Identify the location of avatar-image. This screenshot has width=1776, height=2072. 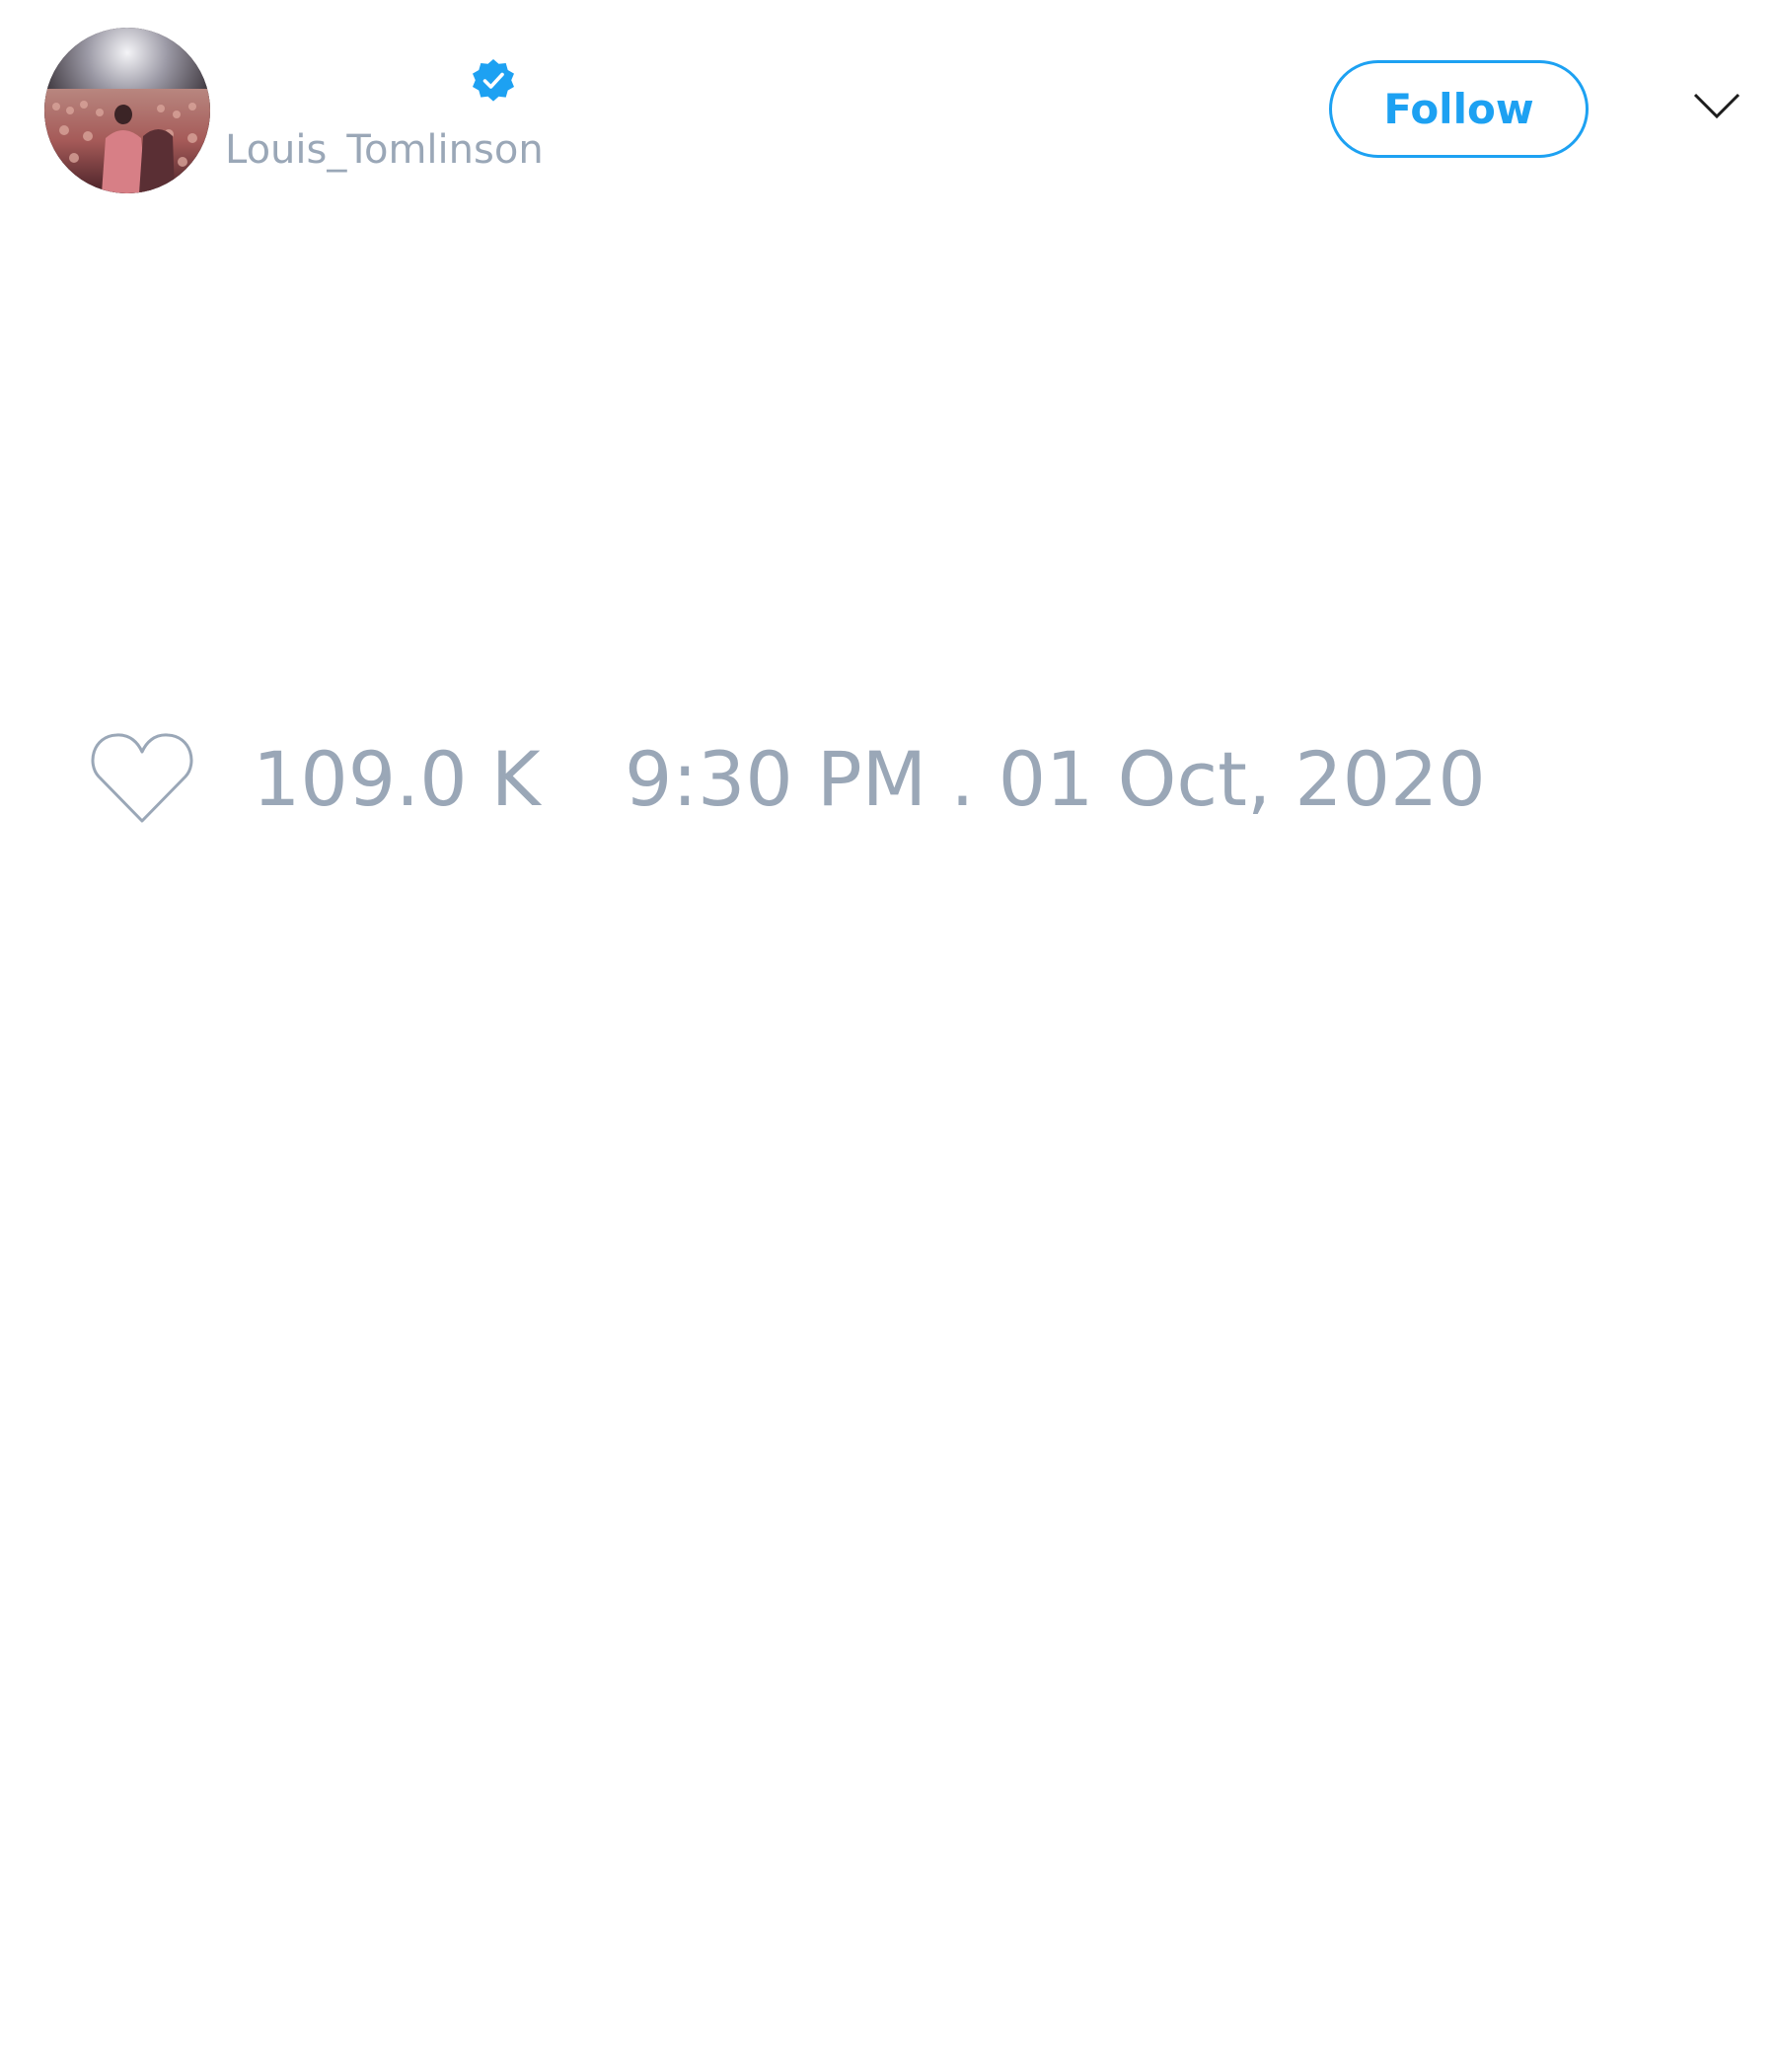
(127, 111).